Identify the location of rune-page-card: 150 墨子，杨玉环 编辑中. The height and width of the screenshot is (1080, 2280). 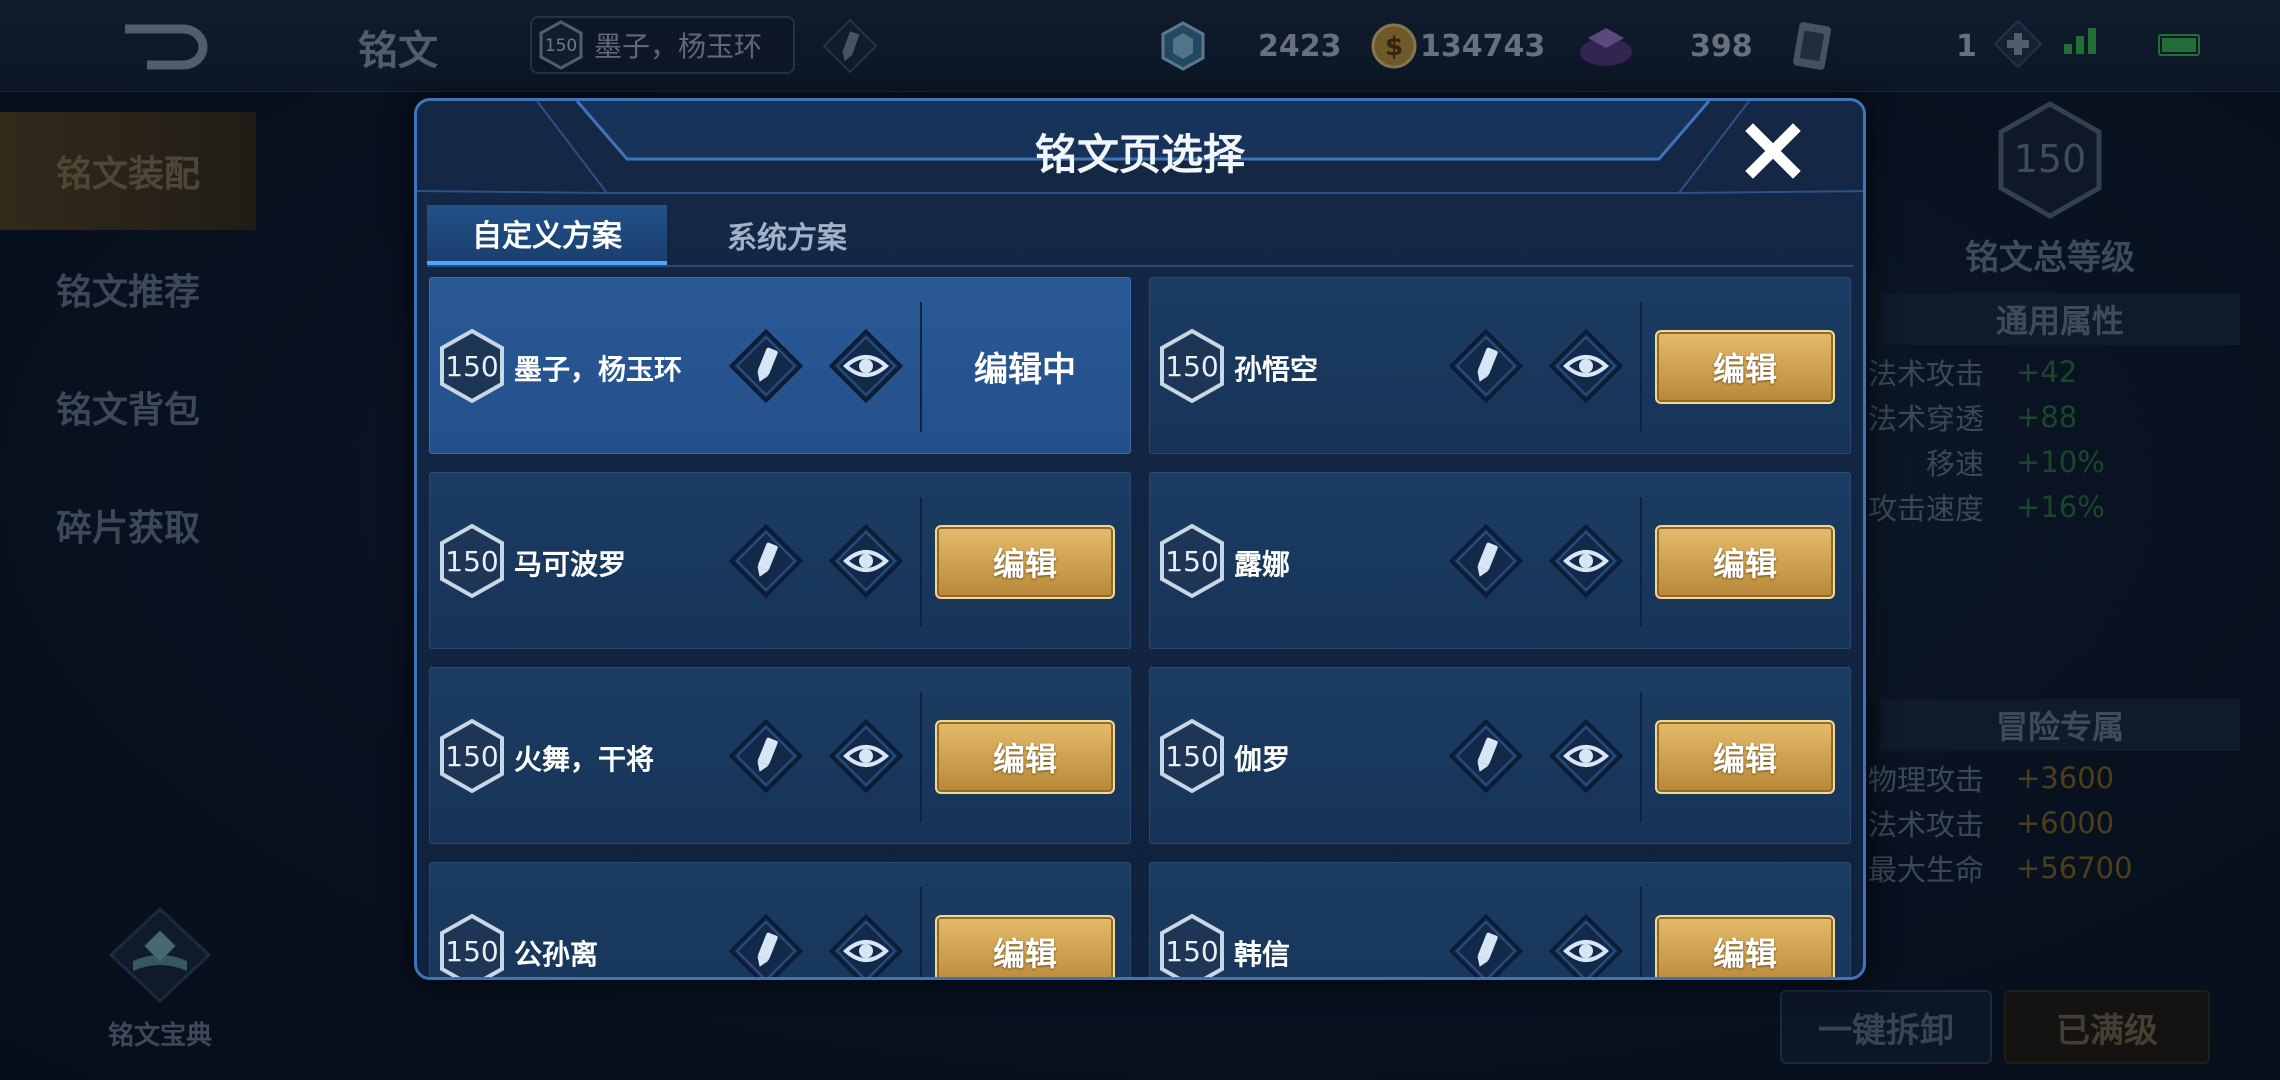
(780, 365).